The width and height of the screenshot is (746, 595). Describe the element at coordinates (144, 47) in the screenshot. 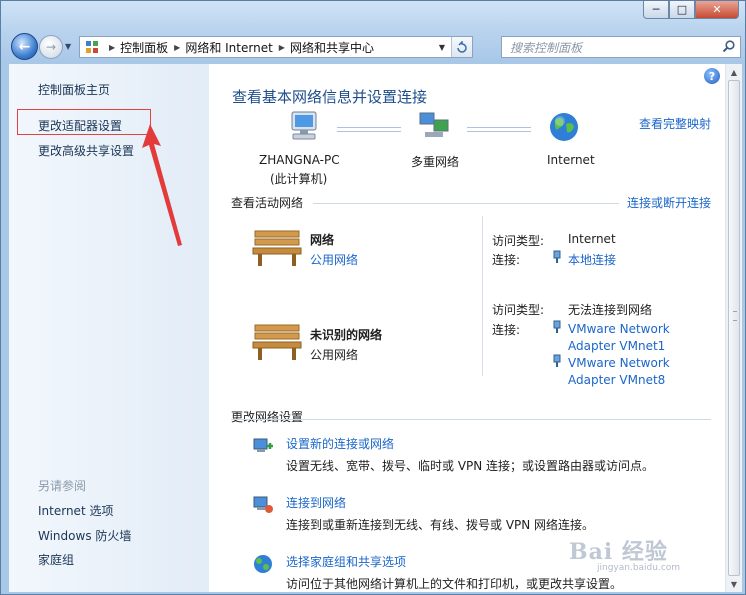

I see `breadcrumb-control-panel: 控制面板` at that location.